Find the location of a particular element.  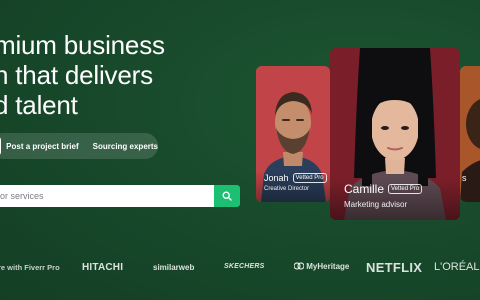

myheritage-label: MyHeritage is located at coordinates (328, 266).